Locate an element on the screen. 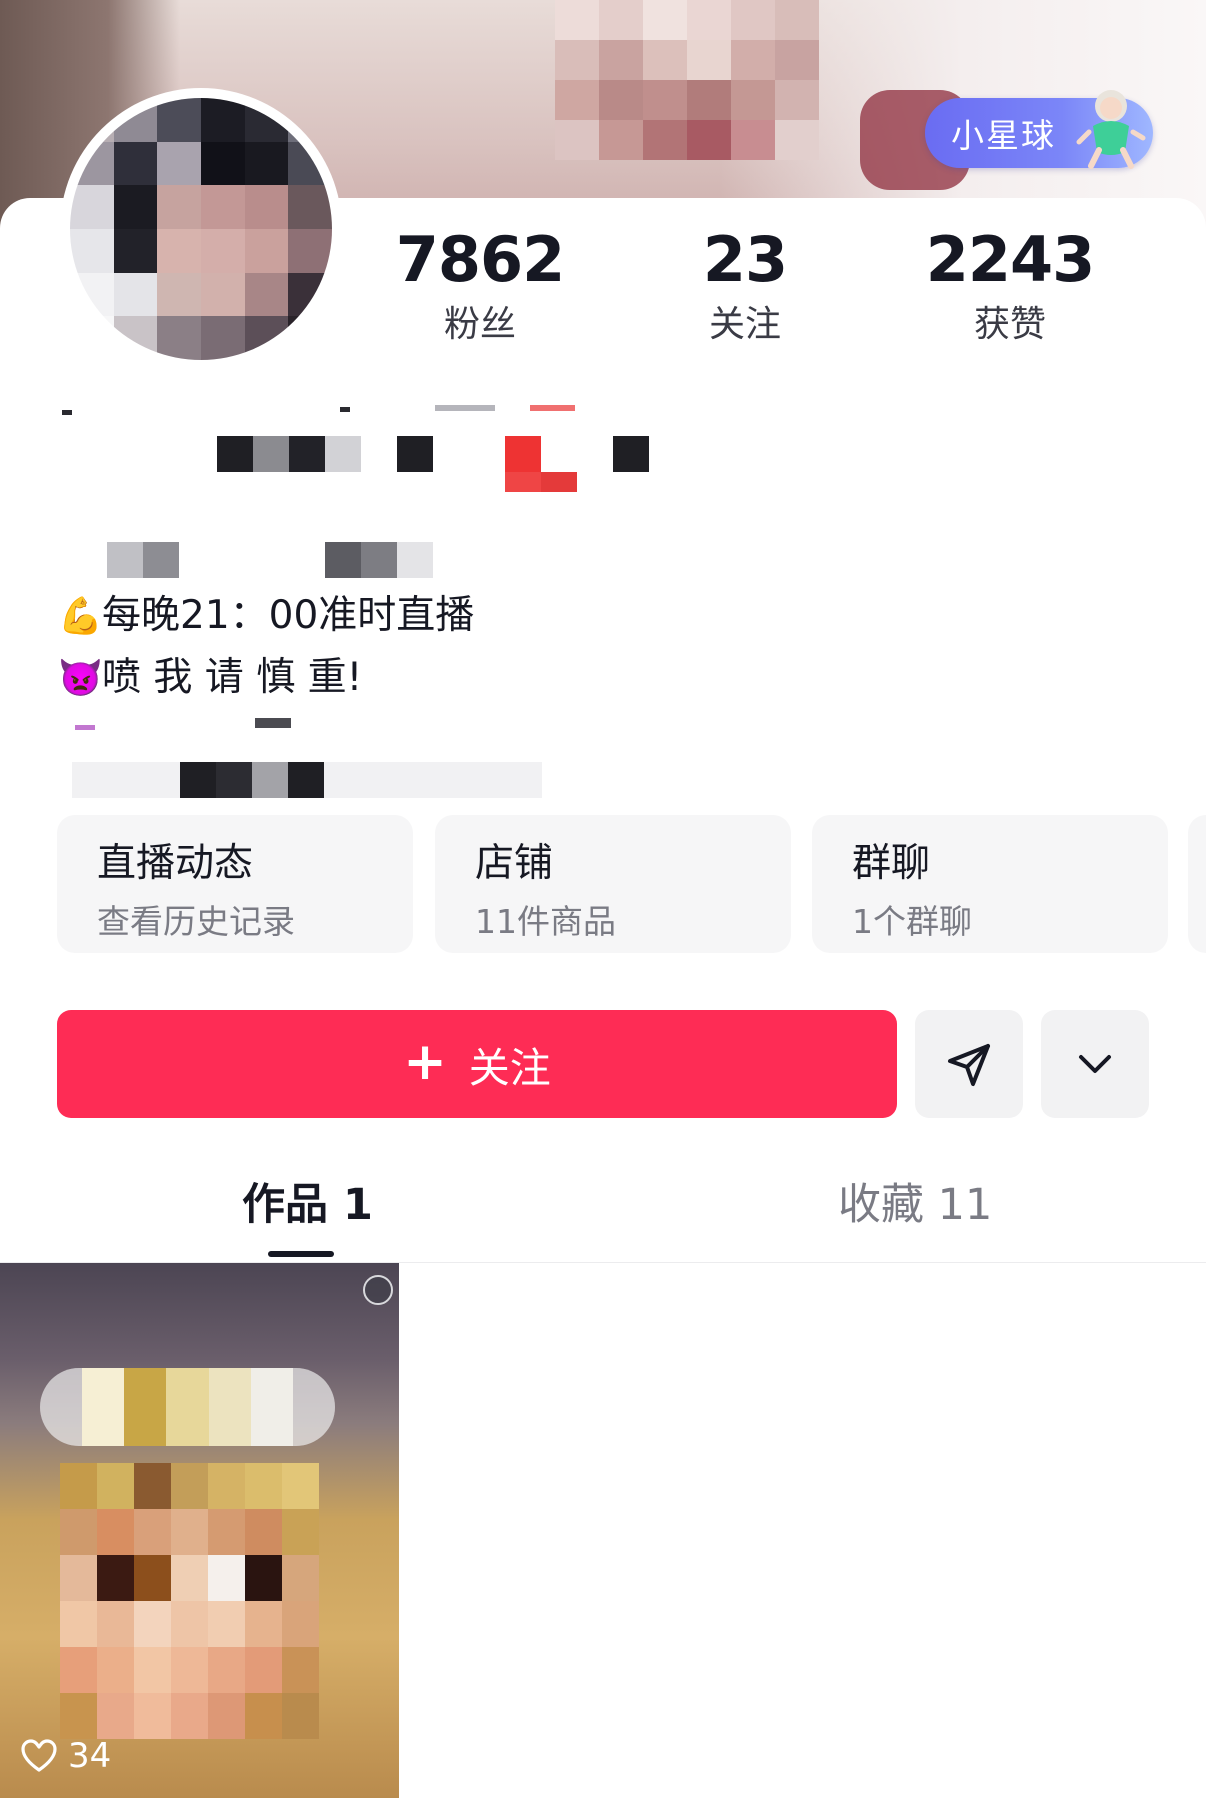  followers-label: 粉丝 is located at coordinates (479, 324).